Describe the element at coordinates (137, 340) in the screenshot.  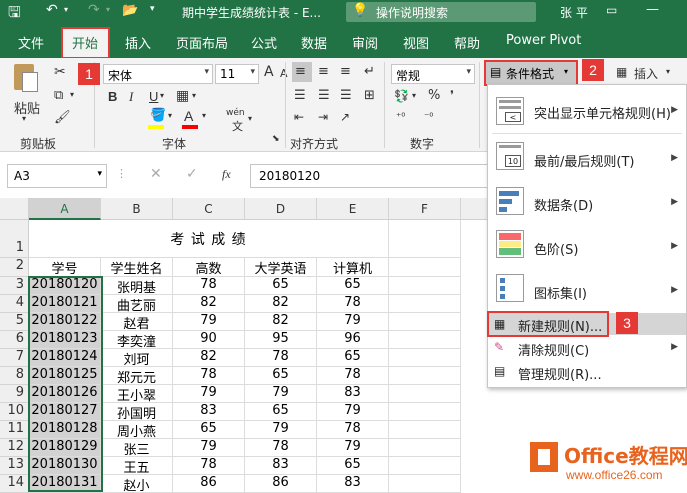
I see `cell-name: 李奕潼` at that location.